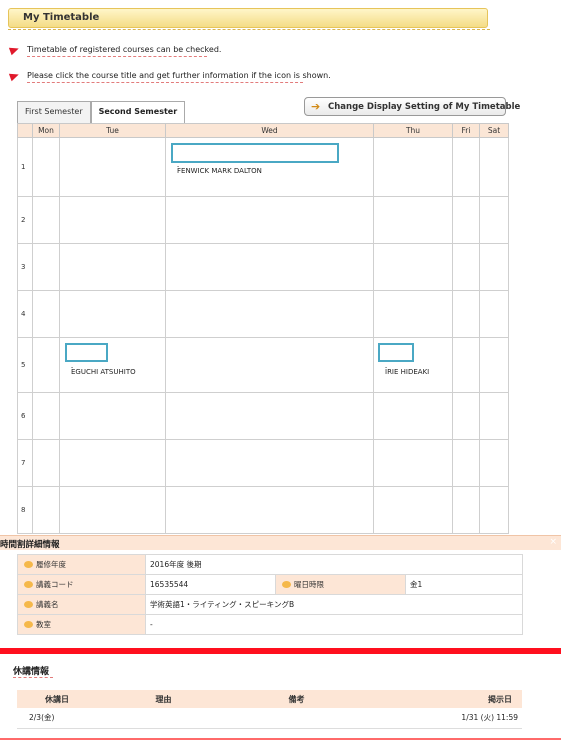 Image resolution: width=561 pixels, height=742 pixels. Describe the element at coordinates (413, 365) in the screenshot. I see `slot-cell: - IRIE HIDEAKI` at that location.